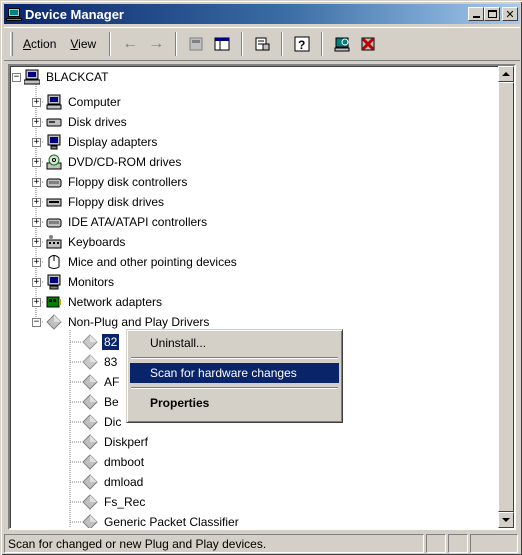 The image size is (522, 555). I want to click on driver-label: Dic, so click(113, 422).